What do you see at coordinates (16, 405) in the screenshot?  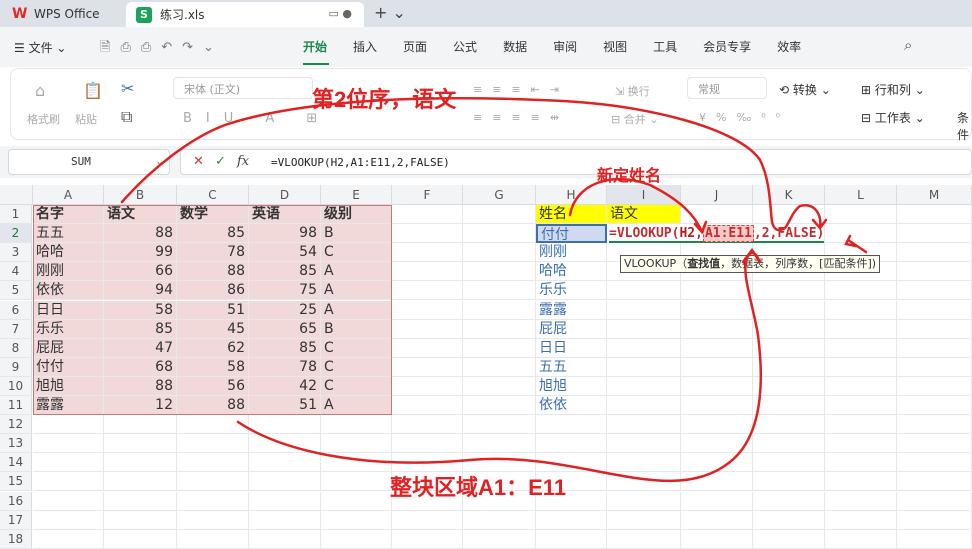 I see `row-header-11: 11` at bounding box center [16, 405].